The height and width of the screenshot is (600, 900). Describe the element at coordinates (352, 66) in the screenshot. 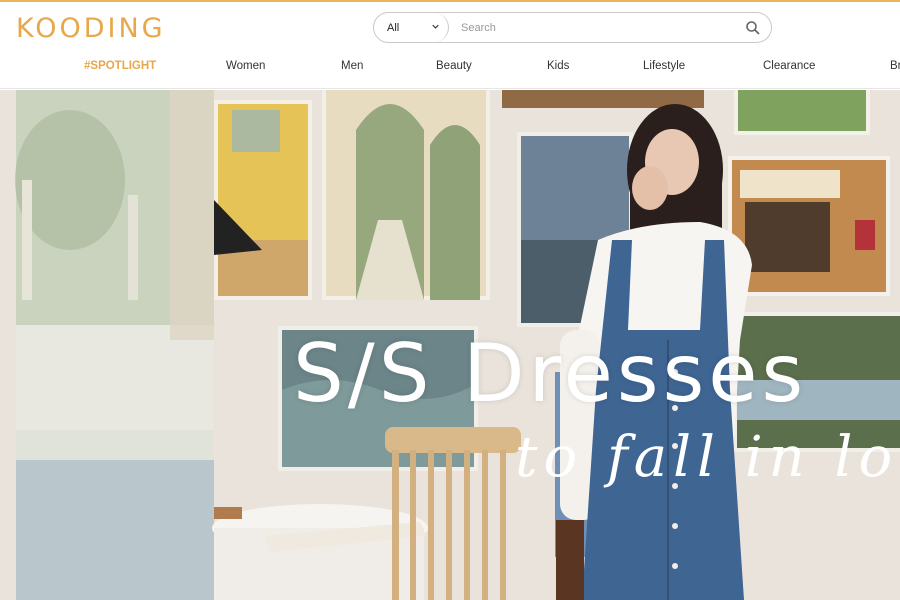

I see `nav-item-men: Men` at that location.